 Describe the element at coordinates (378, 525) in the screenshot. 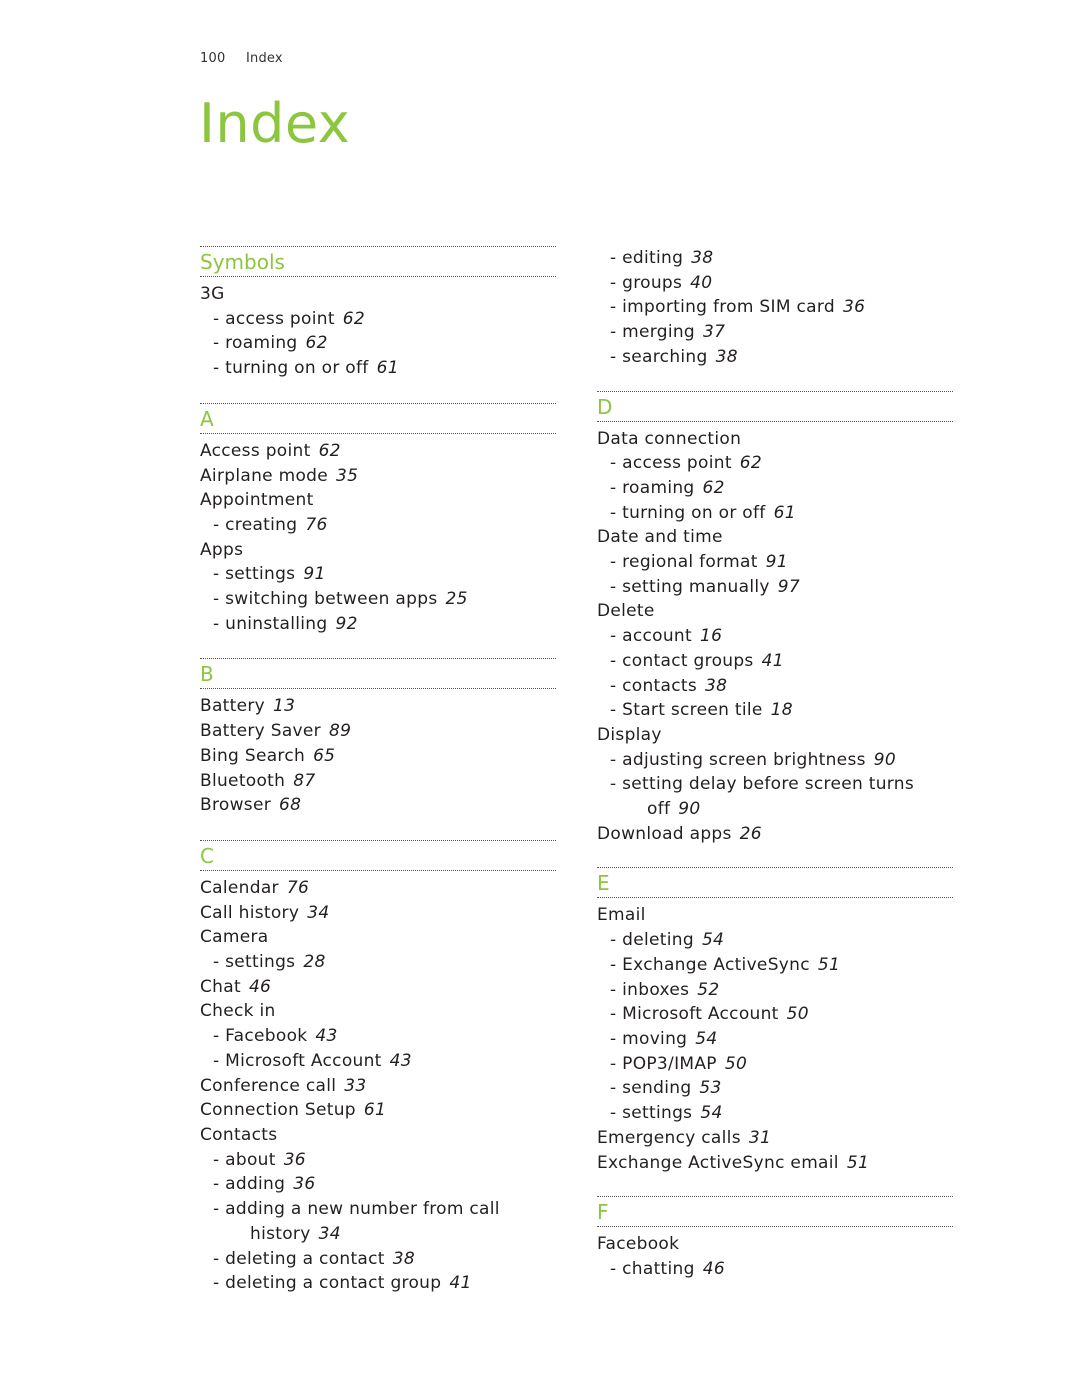

I see `index-subentry: - creating 76` at that location.